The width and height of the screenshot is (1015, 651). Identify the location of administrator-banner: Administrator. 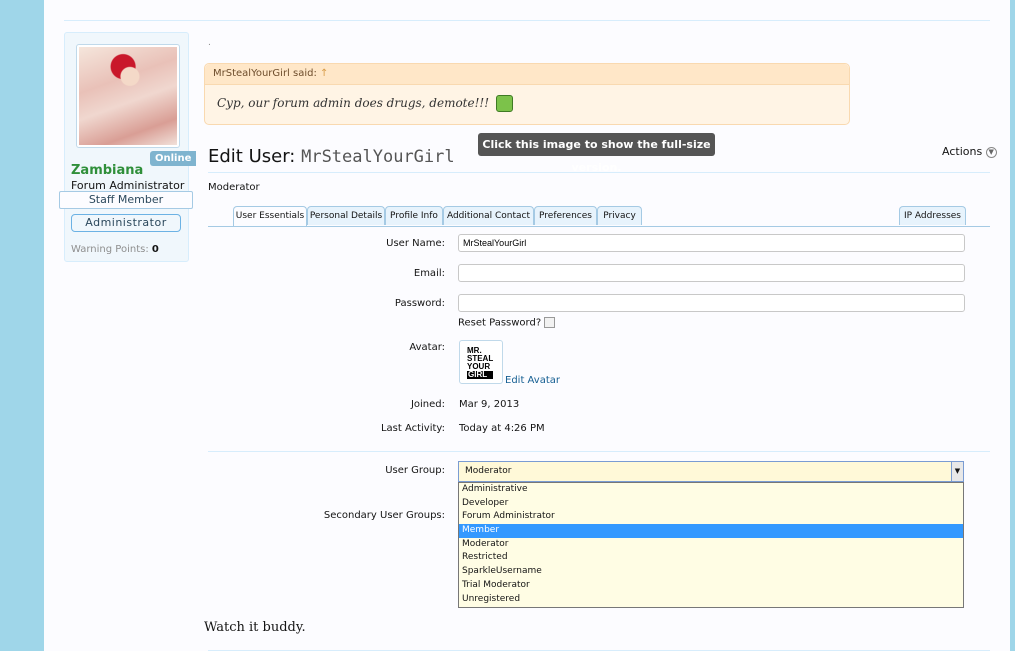
(126, 223).